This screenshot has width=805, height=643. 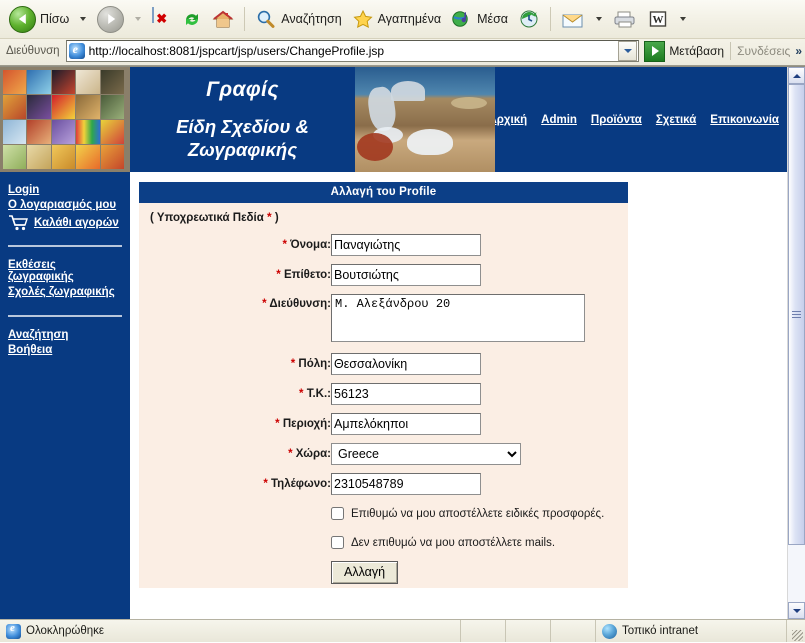 What do you see at coordinates (406, 424) in the screenshot?
I see `area-input` at bounding box center [406, 424].